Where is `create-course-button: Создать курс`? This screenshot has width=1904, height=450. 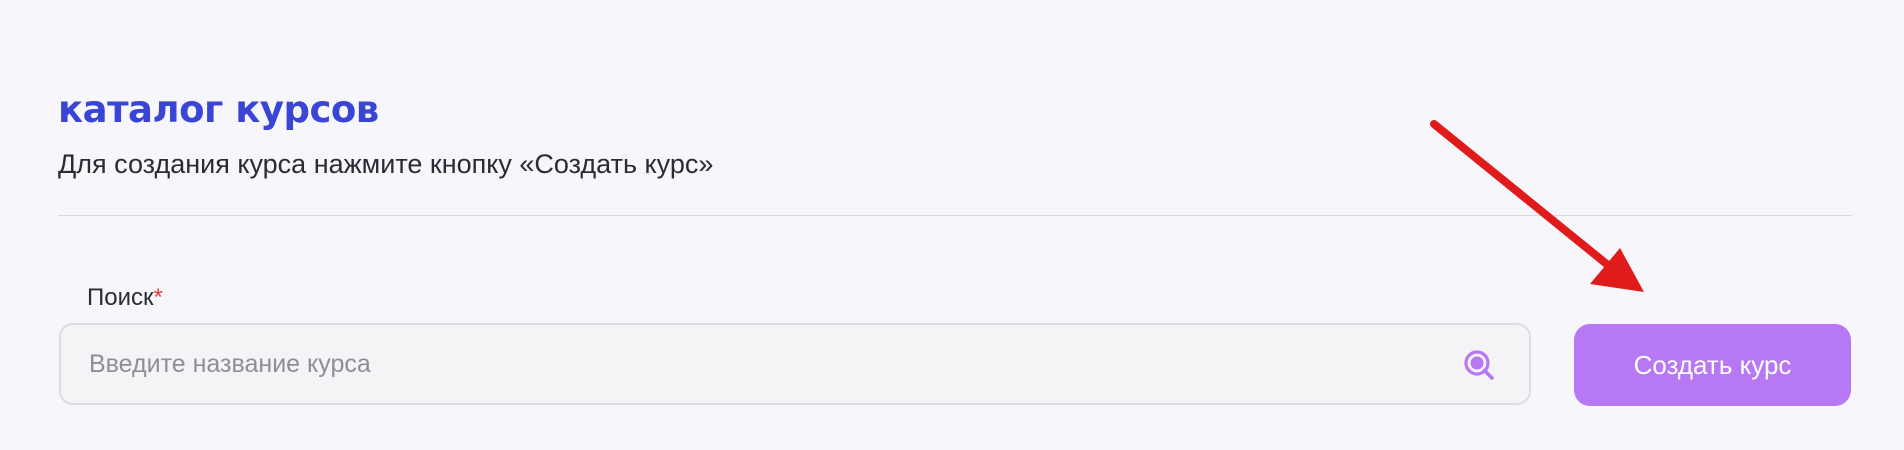
create-course-button: Создать курс is located at coordinates (1712, 365).